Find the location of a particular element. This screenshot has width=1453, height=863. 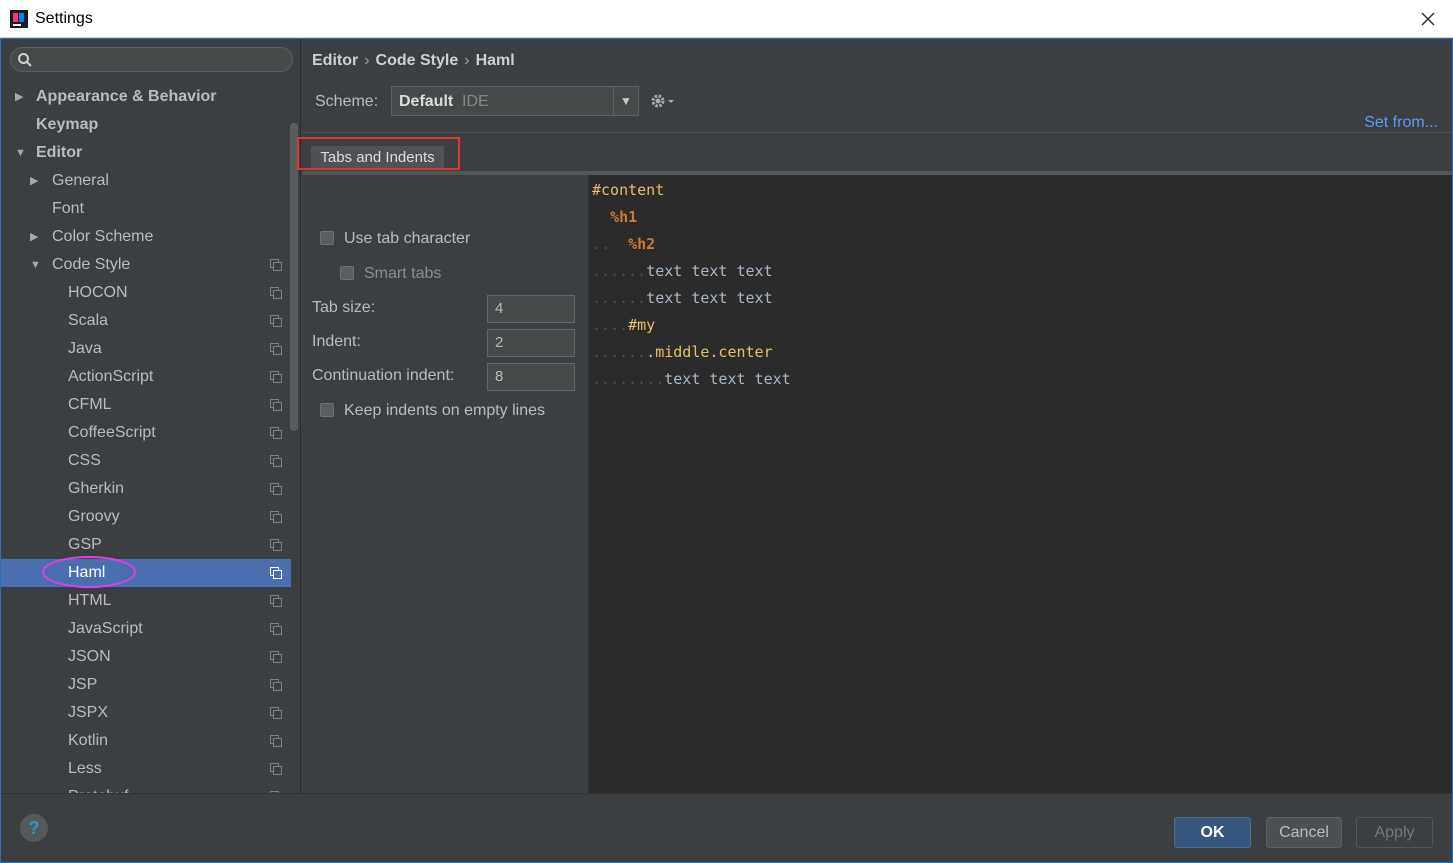

sidebar-item-label: JavaScript is located at coordinates (105, 628).